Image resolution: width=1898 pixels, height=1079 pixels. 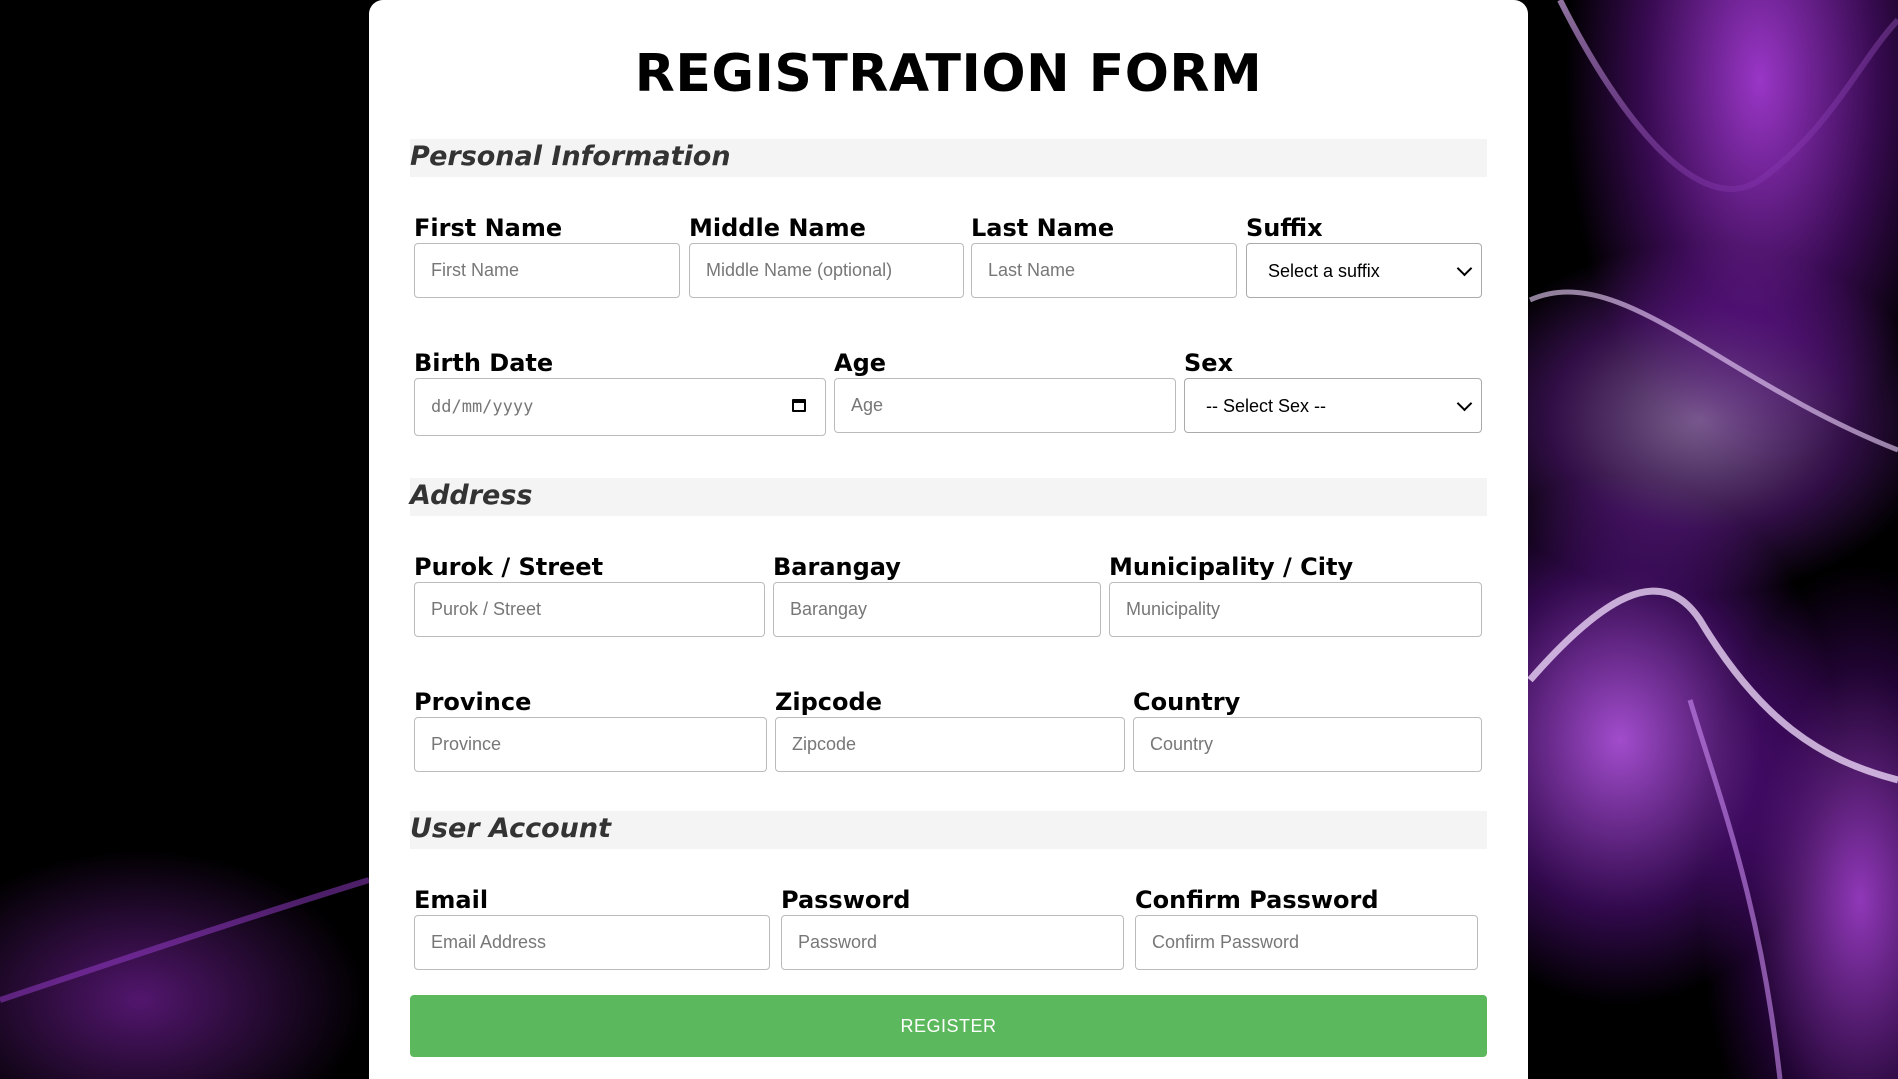 What do you see at coordinates (1284, 228) in the screenshot?
I see `suffix-label: Suffix` at bounding box center [1284, 228].